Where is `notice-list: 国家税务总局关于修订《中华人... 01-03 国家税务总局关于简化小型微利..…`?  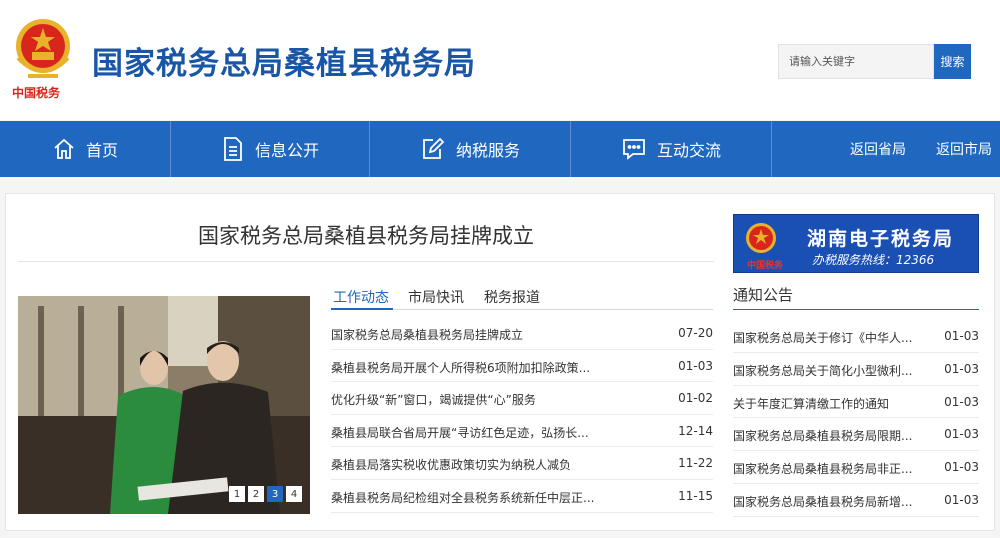 notice-list: 国家税务总局关于修订《中华人... 01-03 国家税务总局关于简化小型微利..… is located at coordinates (856, 418).